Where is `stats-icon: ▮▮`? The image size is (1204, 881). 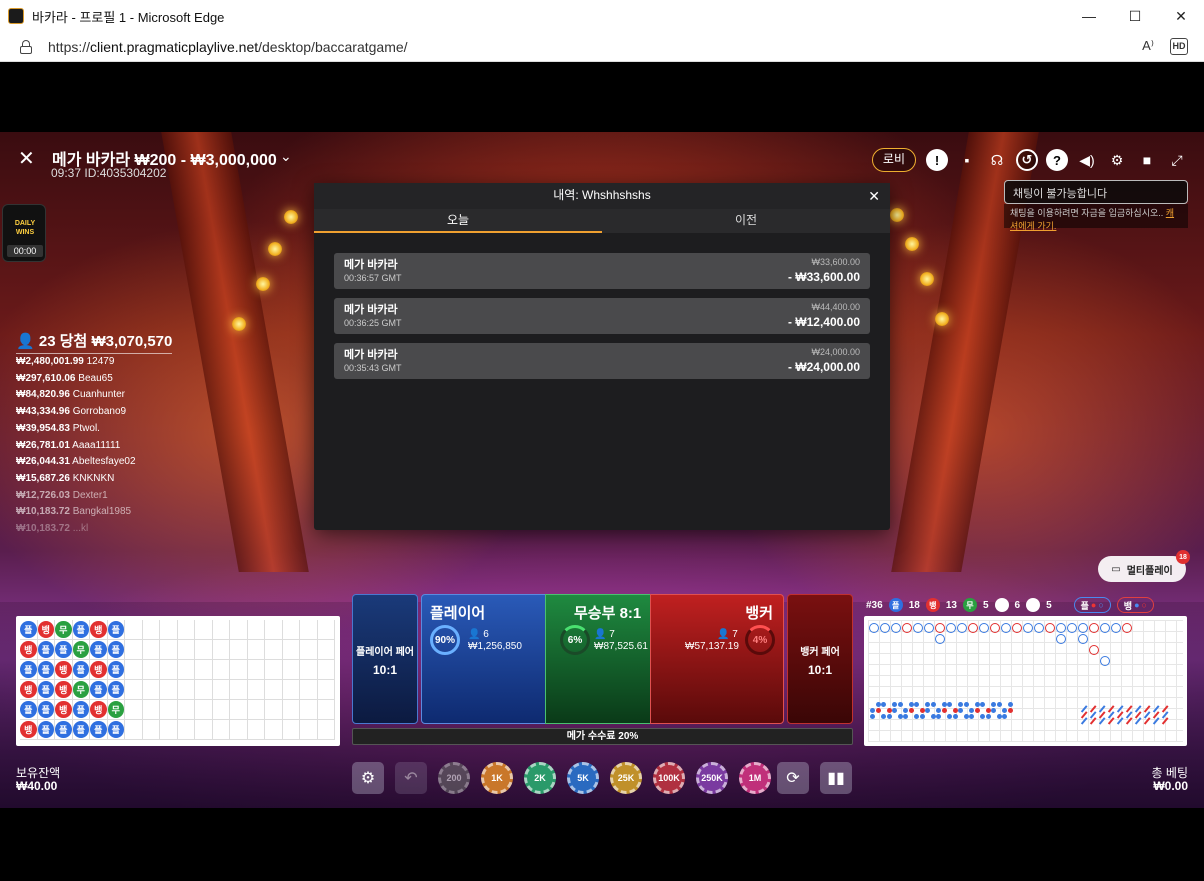
stats-icon: ▮▮ is located at coordinates (836, 778).